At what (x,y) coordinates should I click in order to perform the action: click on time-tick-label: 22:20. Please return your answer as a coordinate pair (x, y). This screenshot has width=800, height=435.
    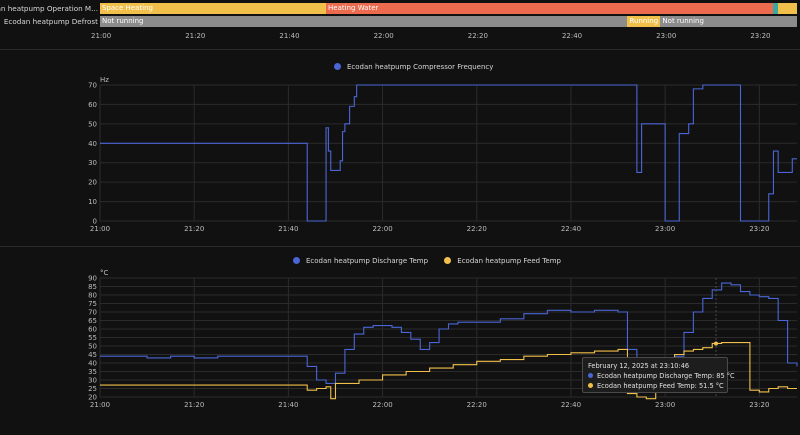
    Looking at the image, I should click on (477, 36).